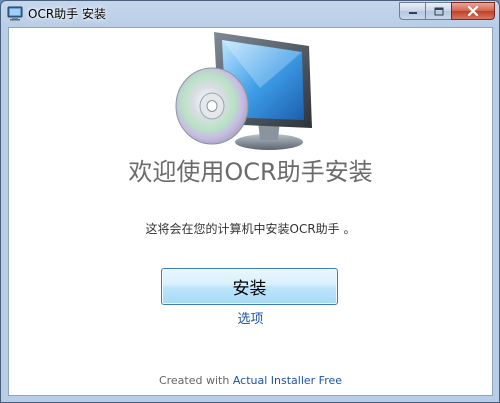 Image resolution: width=500 pixels, height=403 pixels. I want to click on footer-credit: Created with Actual Installer Free, so click(250, 381).